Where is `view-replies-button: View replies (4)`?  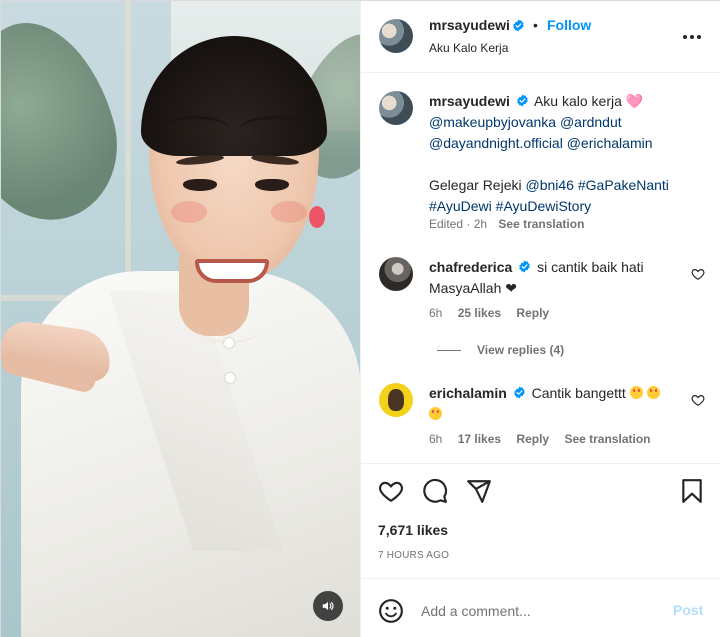
view-replies-button: View replies (4) is located at coordinates (500, 350).